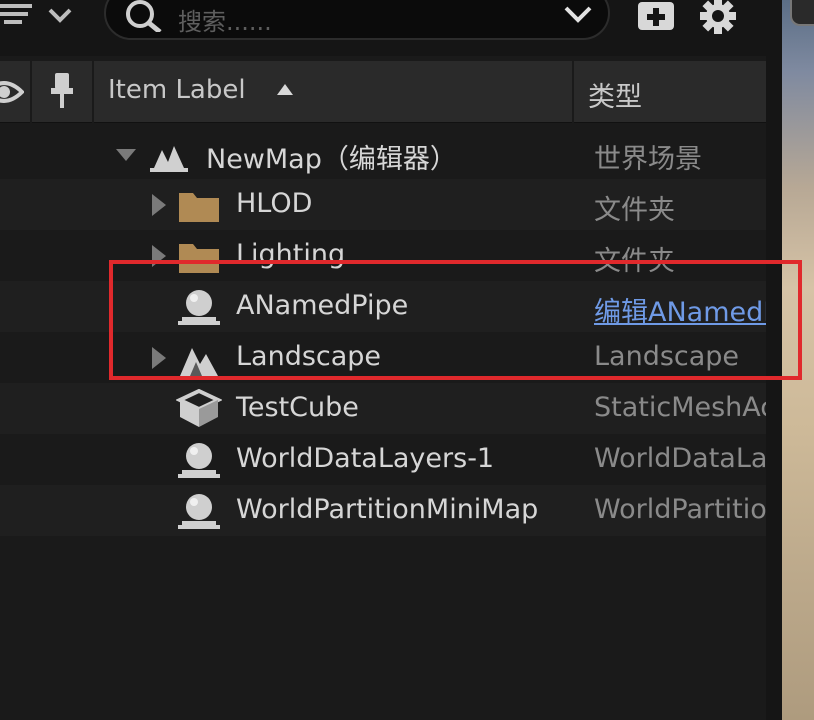  What do you see at coordinates (144, 16) in the screenshot?
I see `search-icon` at bounding box center [144, 16].